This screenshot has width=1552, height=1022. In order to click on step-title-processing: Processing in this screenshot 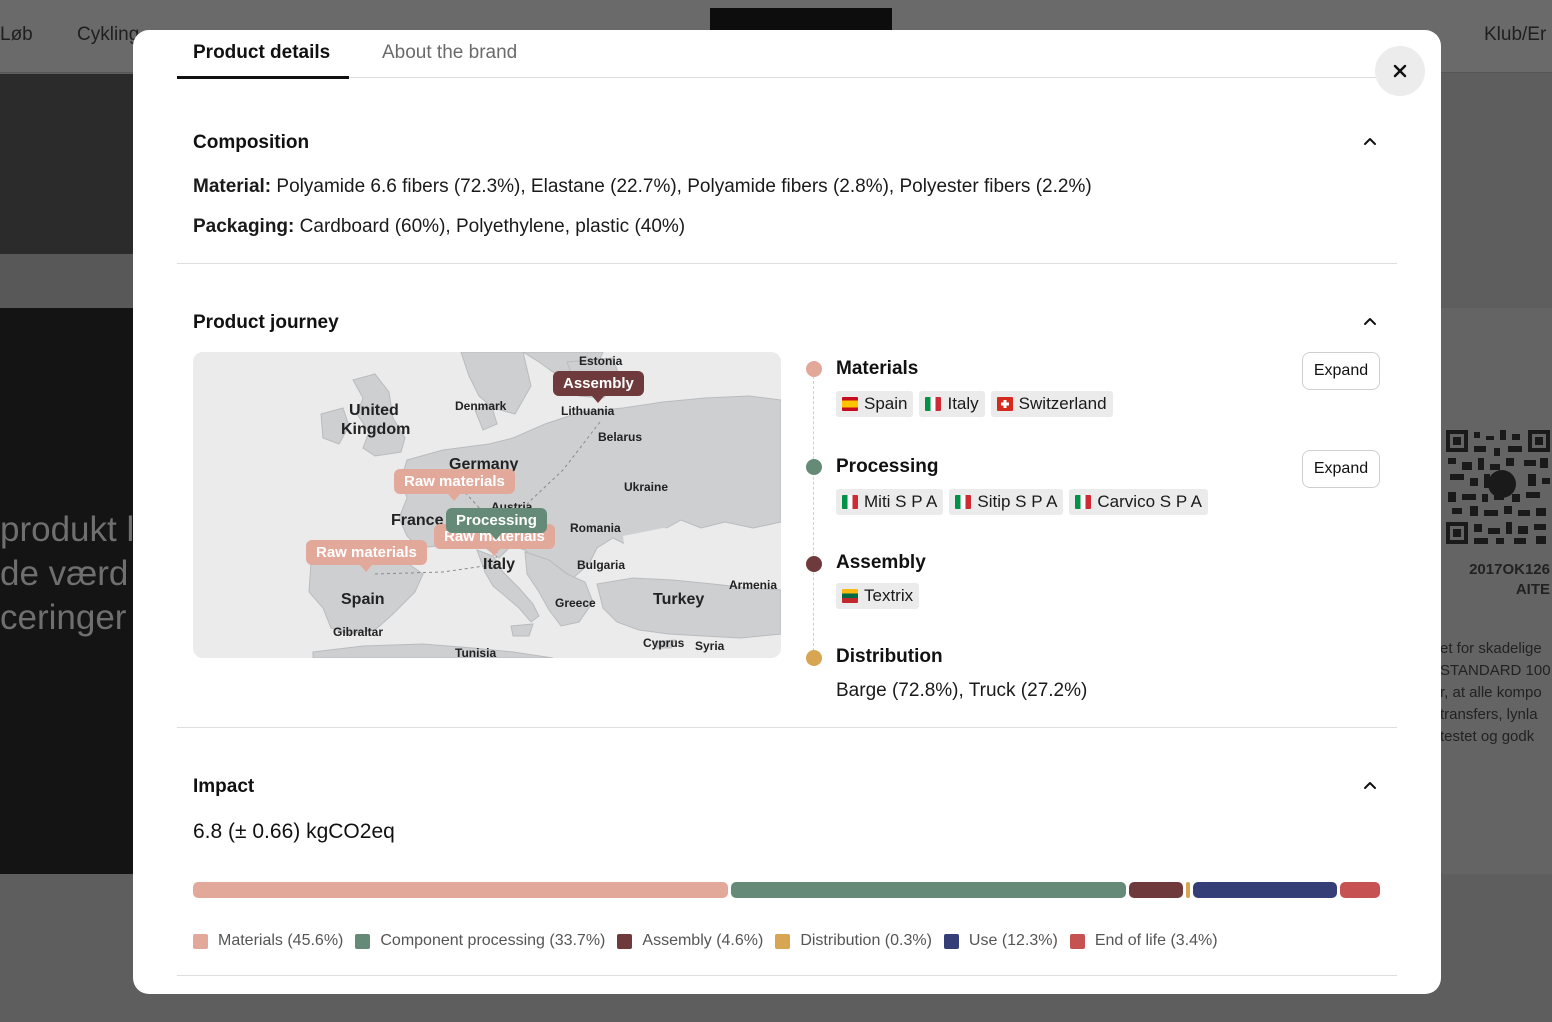, I will do `click(887, 466)`.